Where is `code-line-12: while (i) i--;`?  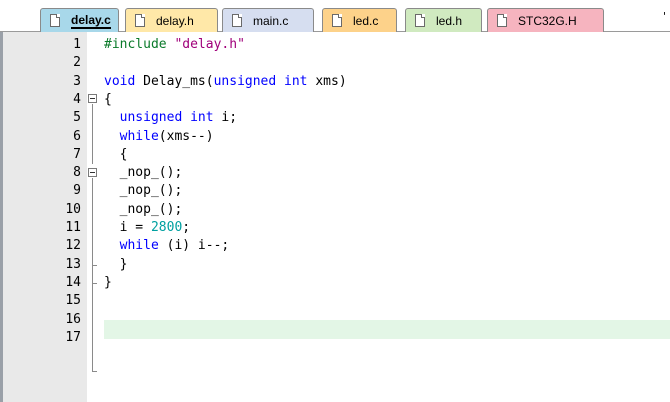
code-line-12: while (i) i--; is located at coordinates (167, 246).